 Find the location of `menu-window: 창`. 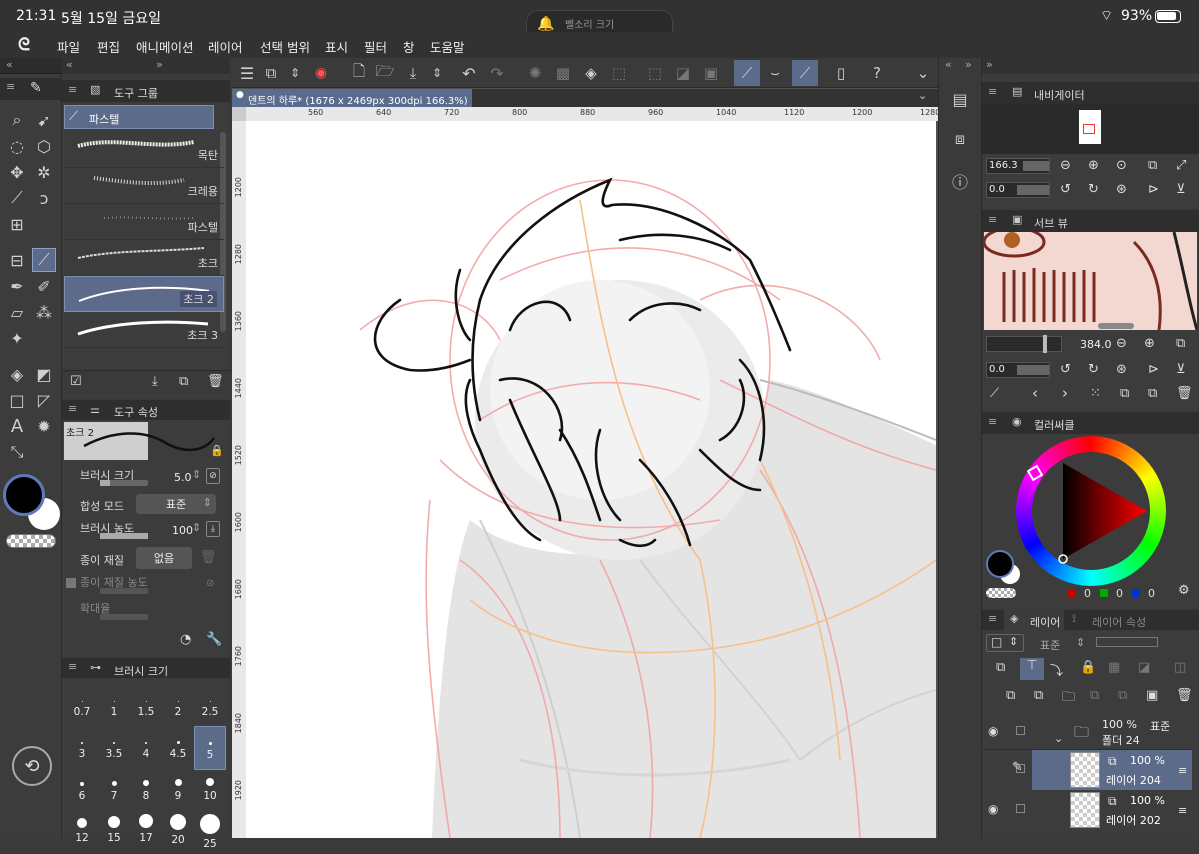

menu-window: 창 is located at coordinates (409, 46).